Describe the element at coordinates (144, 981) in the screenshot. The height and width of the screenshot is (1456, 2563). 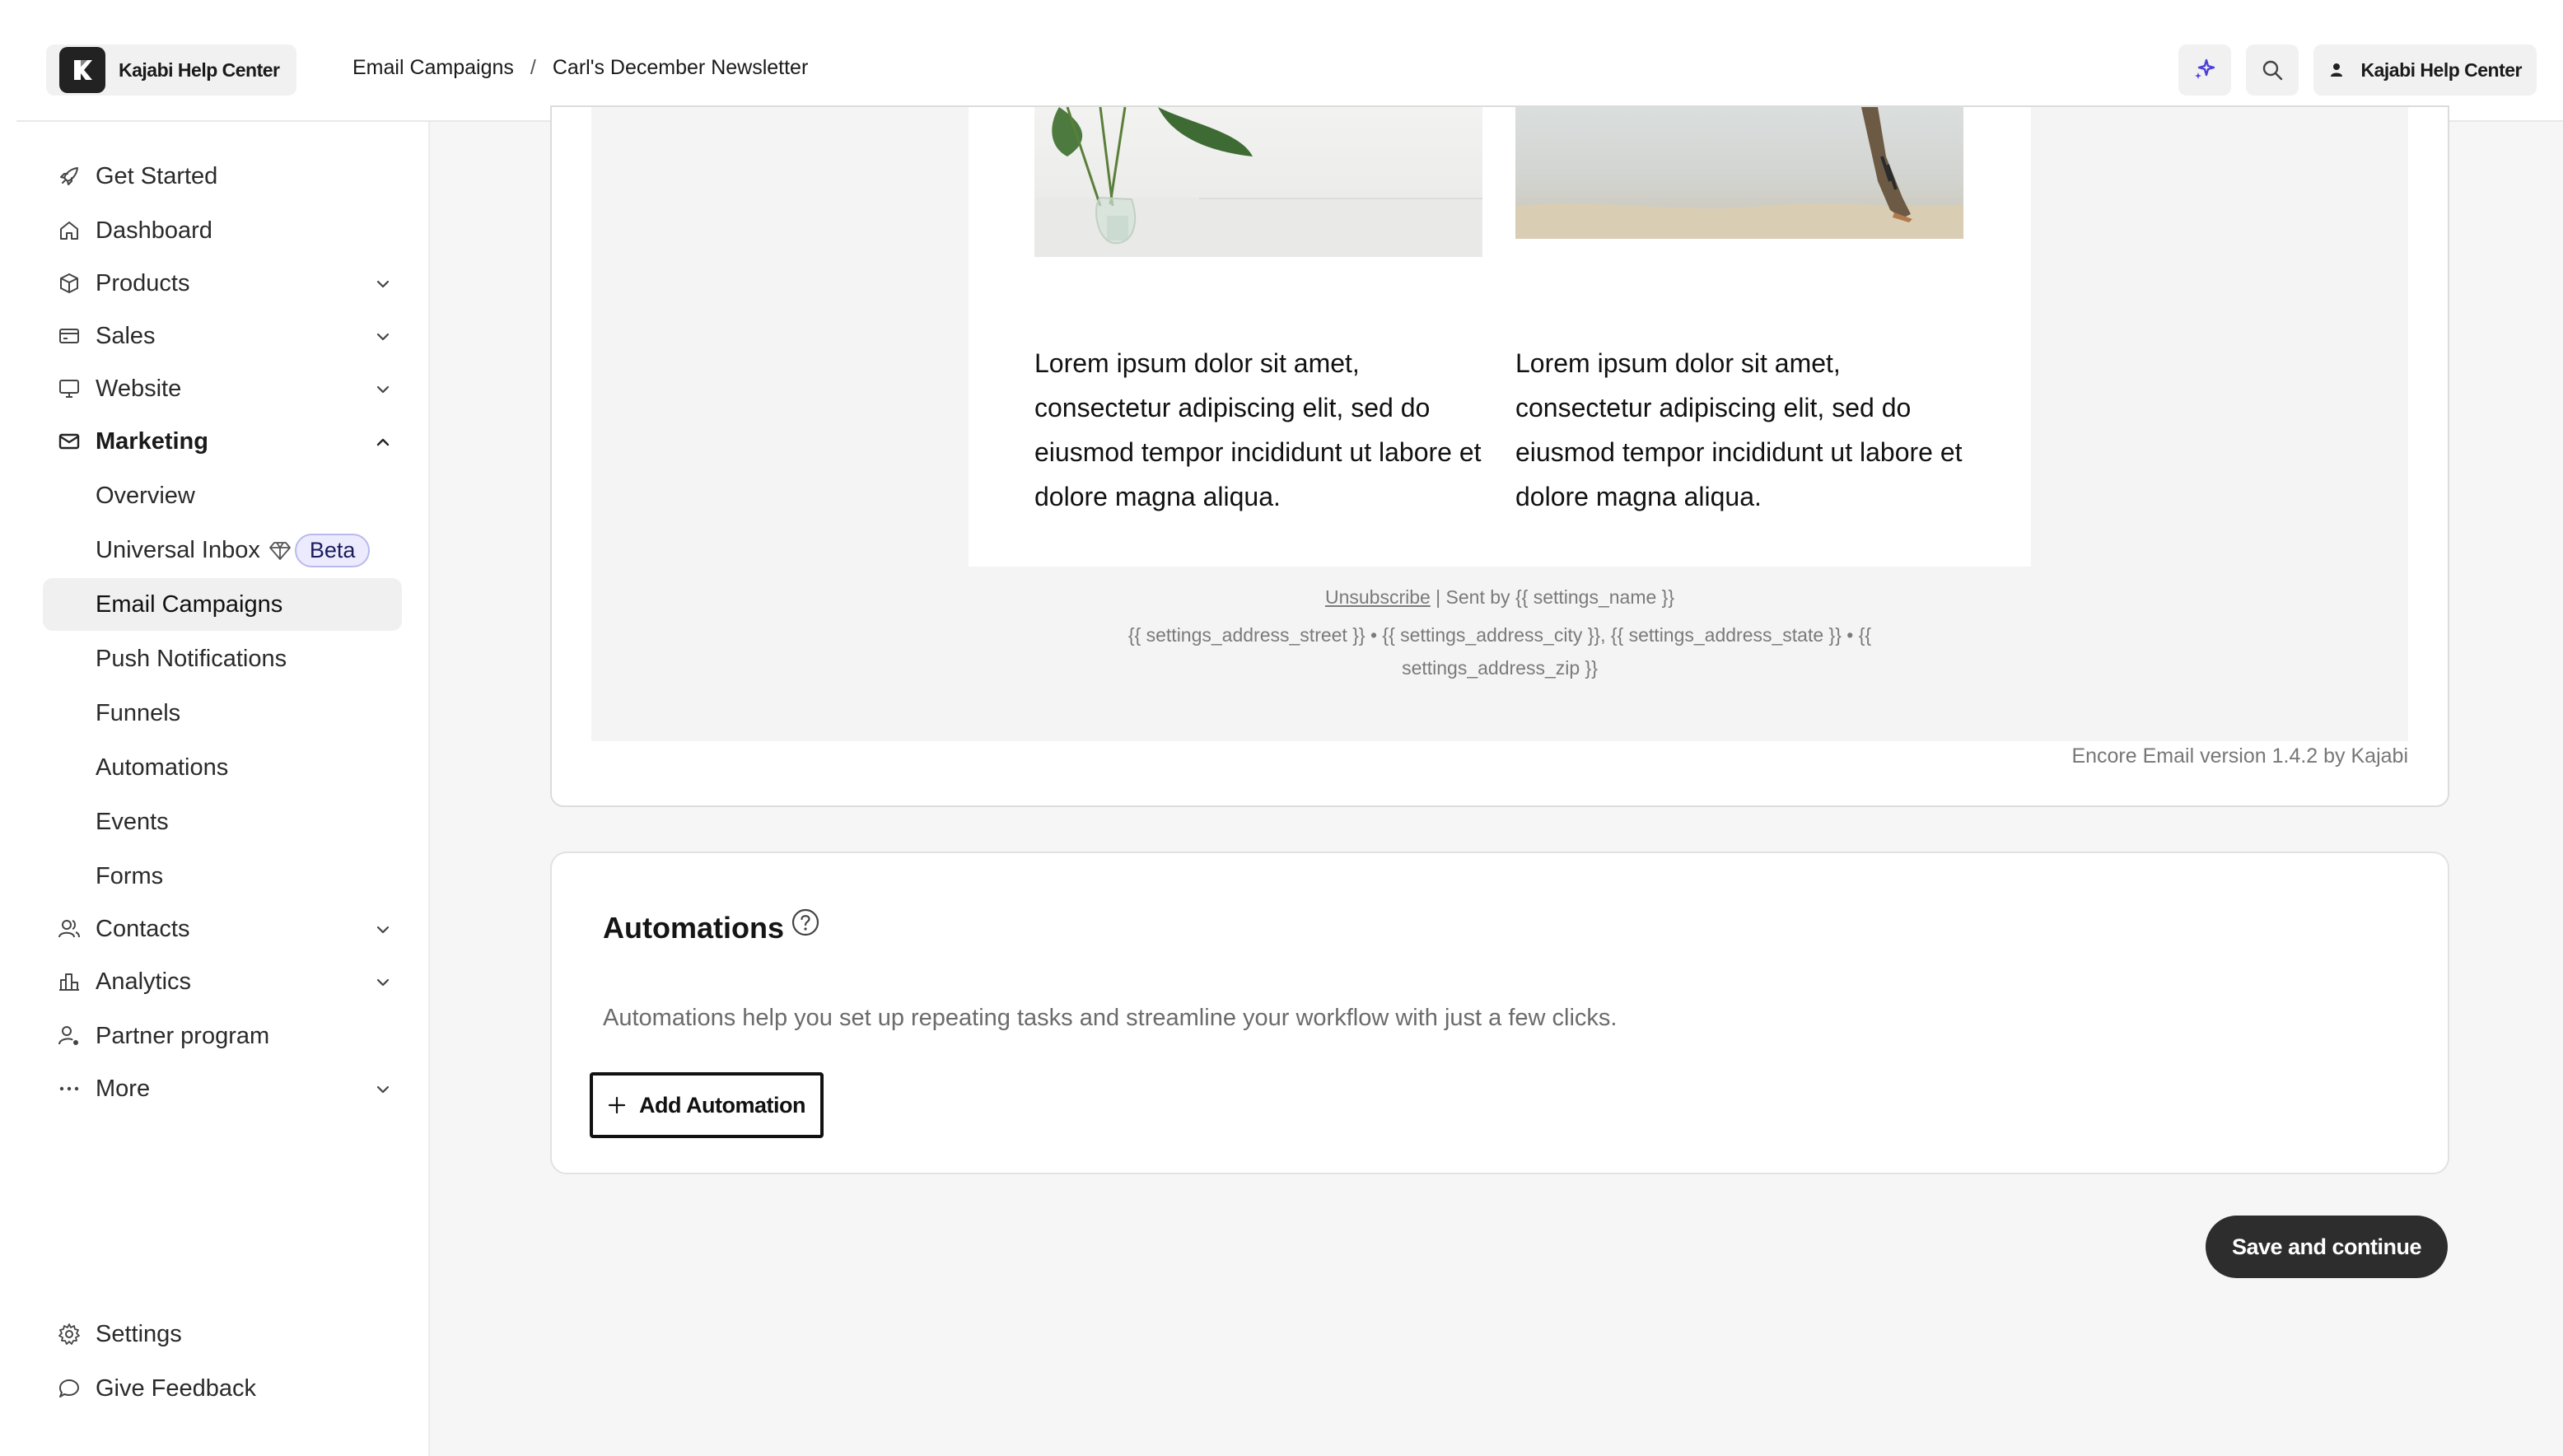
I see `sidebar-item-label: Analytics` at that location.